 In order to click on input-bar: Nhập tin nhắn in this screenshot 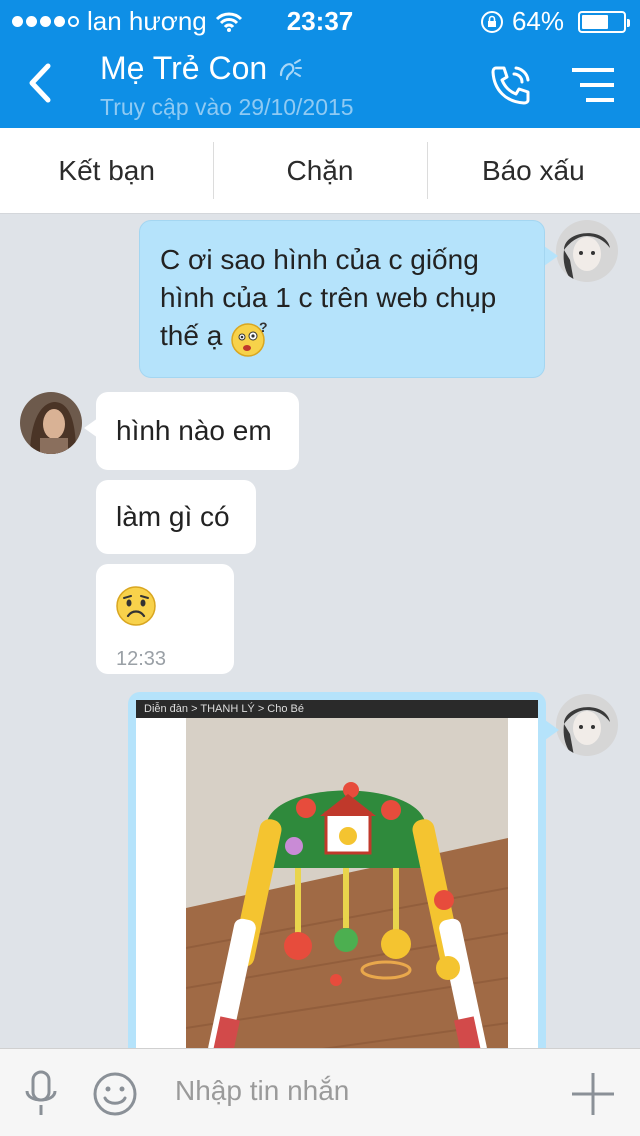, I will do `click(320, 1092)`.